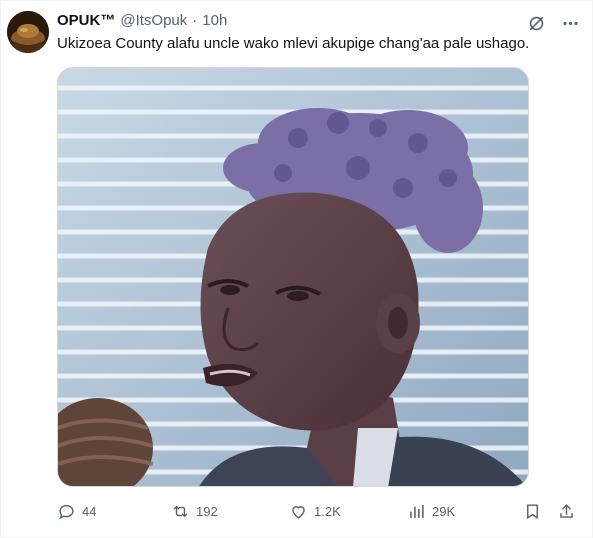 The height and width of the screenshot is (538, 593). What do you see at coordinates (194, 511) in the screenshot?
I see `retweet-button: 192` at bounding box center [194, 511].